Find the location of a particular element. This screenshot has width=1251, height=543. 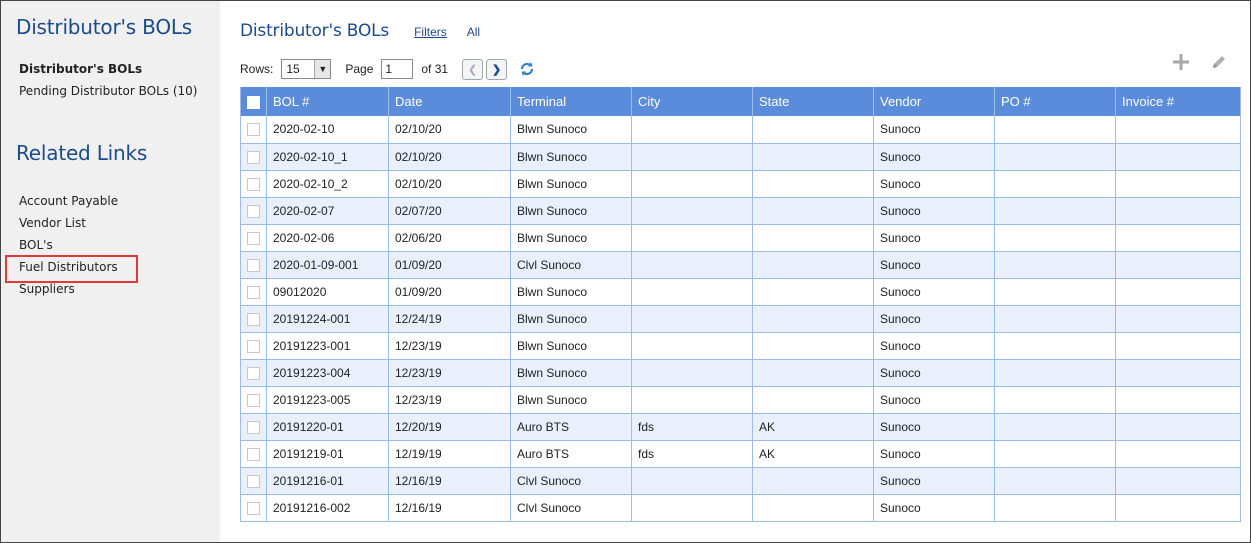

table-row: 20191219-01 12/19/19 Auro BTS fds AK Sunoco is located at coordinates (740, 454).